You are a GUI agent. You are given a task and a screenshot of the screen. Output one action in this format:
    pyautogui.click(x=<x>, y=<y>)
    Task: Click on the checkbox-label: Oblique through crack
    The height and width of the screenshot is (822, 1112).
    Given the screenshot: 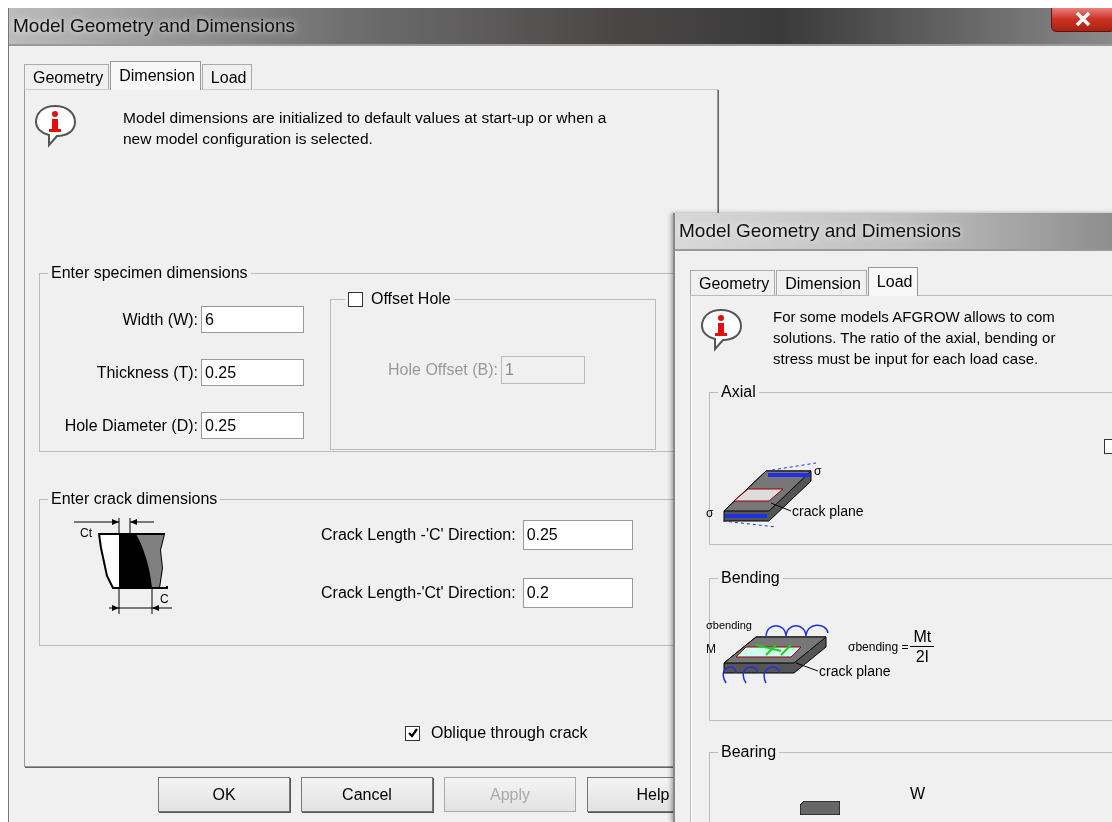 What is the action you would take?
    pyautogui.click(x=509, y=733)
    